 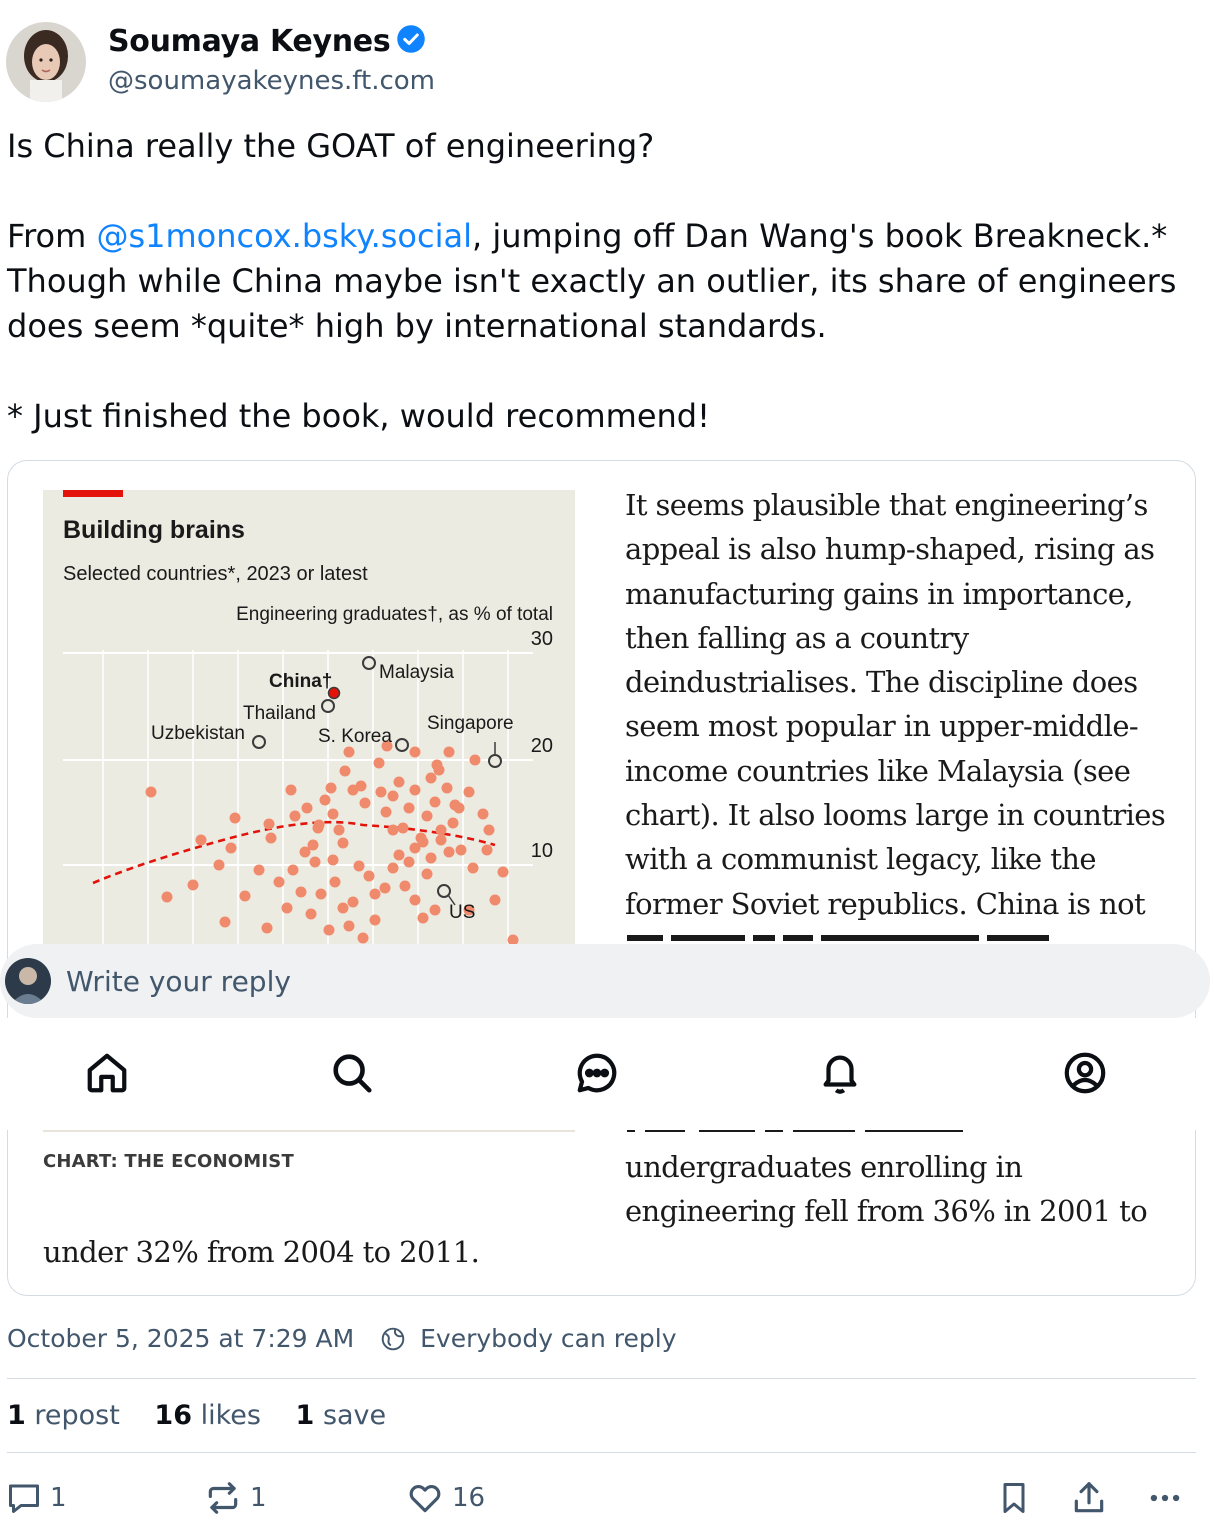 I want to click on reply-composer: Write your reply, so click(x=605, y=981).